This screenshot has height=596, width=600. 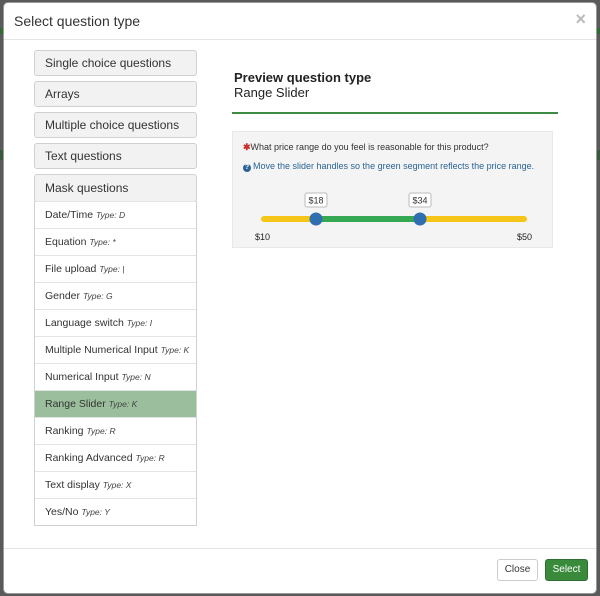 What do you see at coordinates (139, 323) in the screenshot?
I see `question-type-code: Type: I` at bounding box center [139, 323].